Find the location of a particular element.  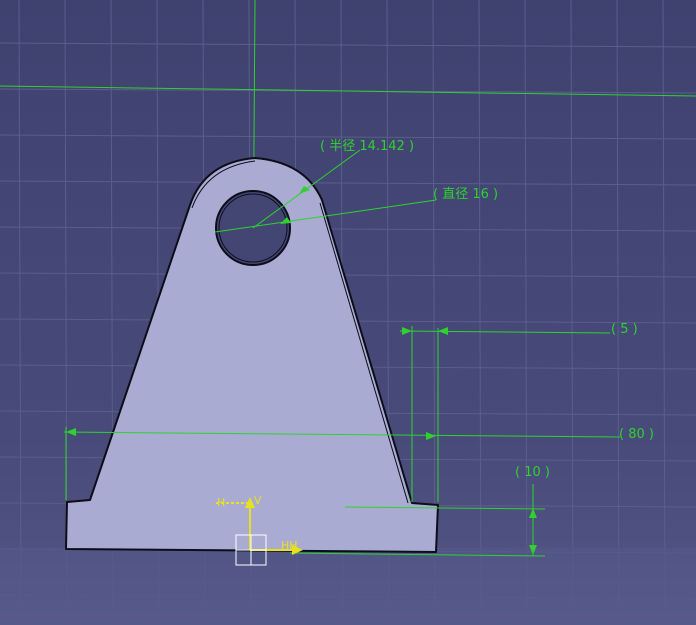

v-axis-label: V is located at coordinates (258, 500).